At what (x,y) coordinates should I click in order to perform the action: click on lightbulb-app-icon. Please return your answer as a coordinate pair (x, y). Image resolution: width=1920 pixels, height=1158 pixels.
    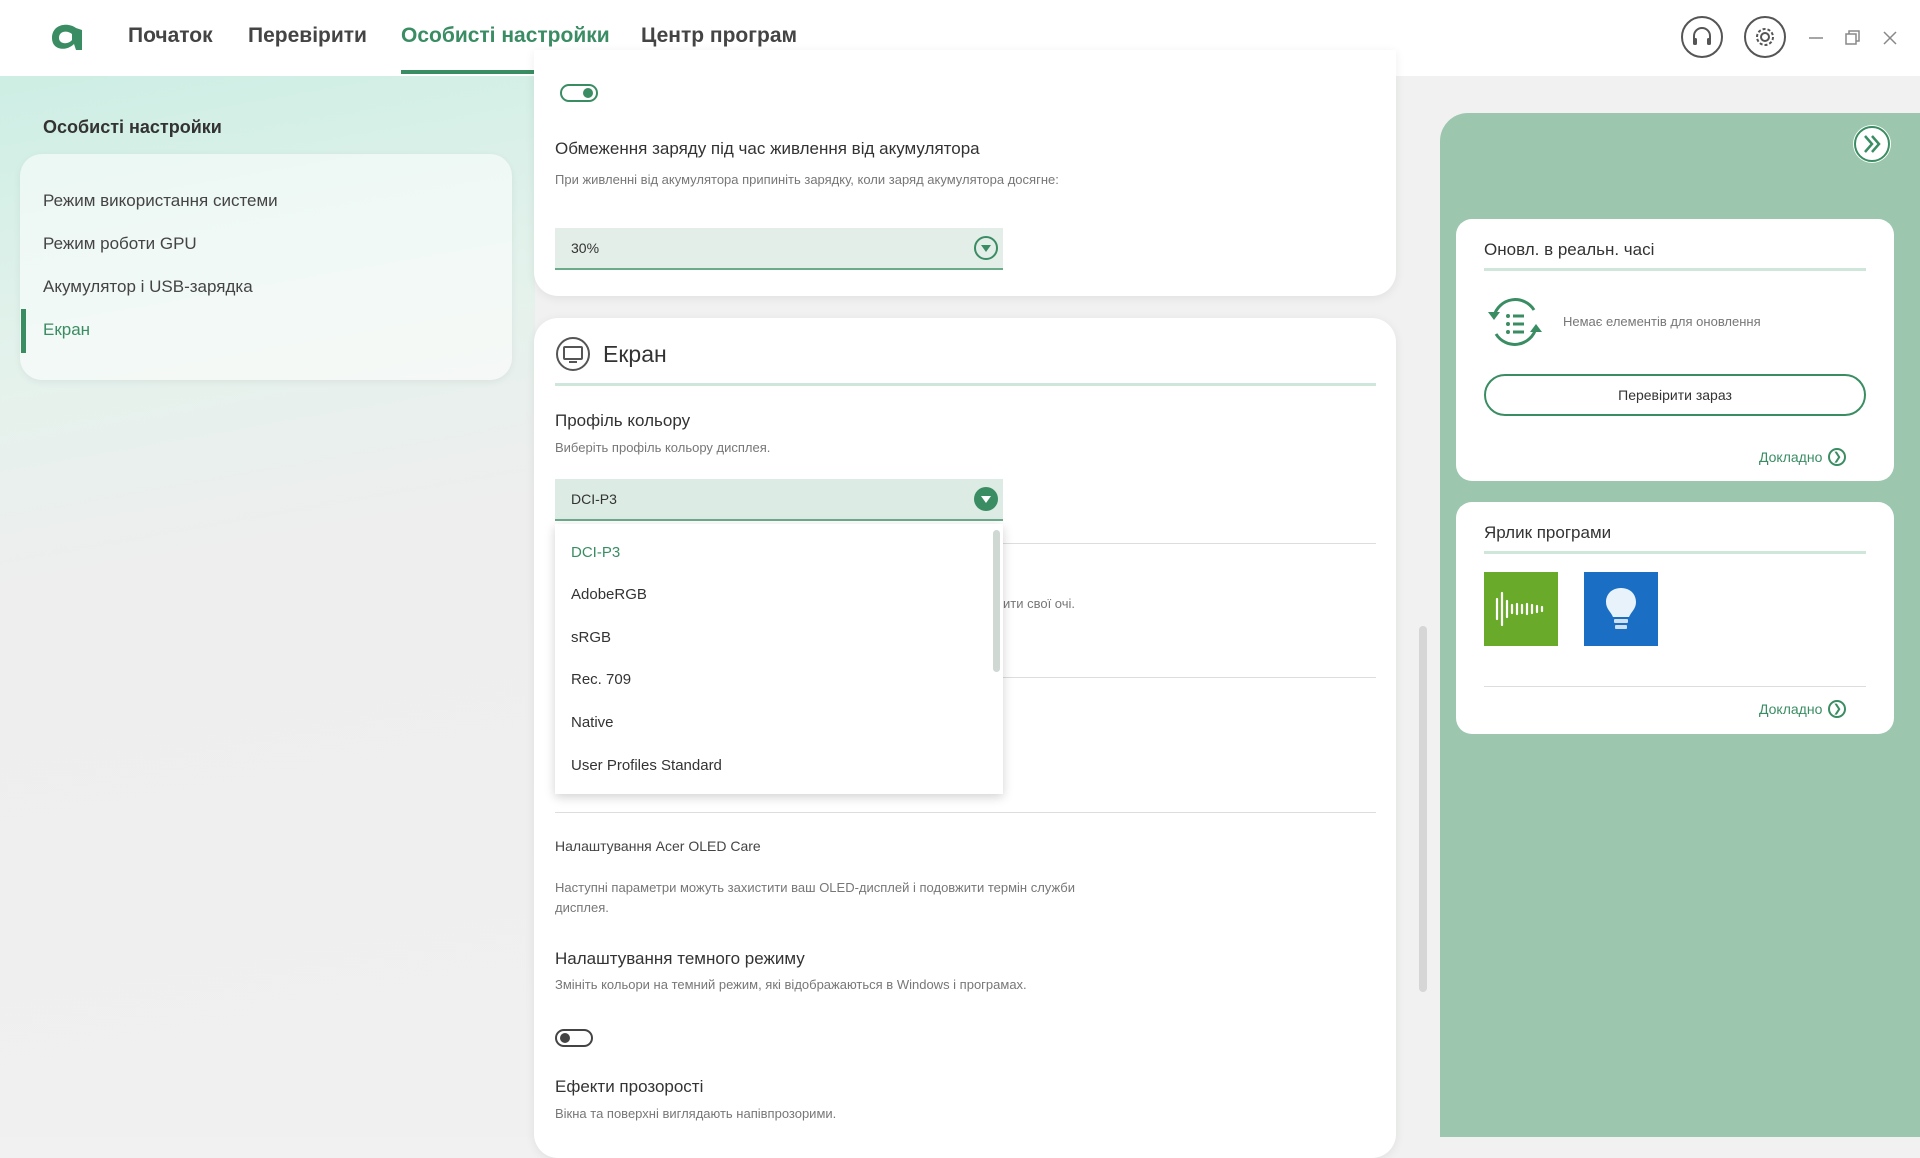
    Looking at the image, I should click on (1621, 609).